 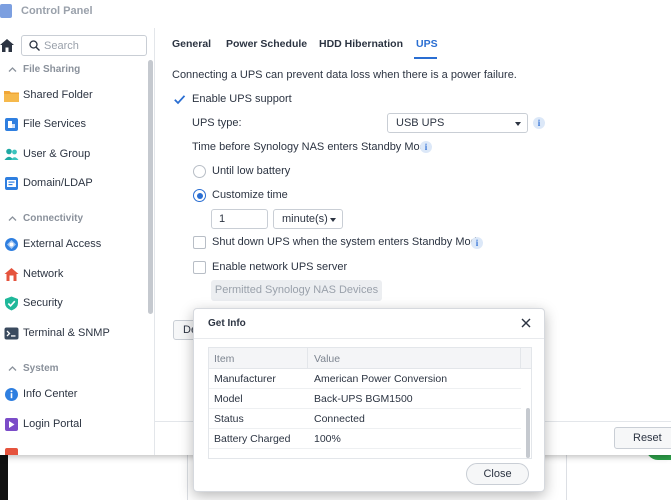 I want to click on domain-ldap-icon, so click(x=11, y=183).